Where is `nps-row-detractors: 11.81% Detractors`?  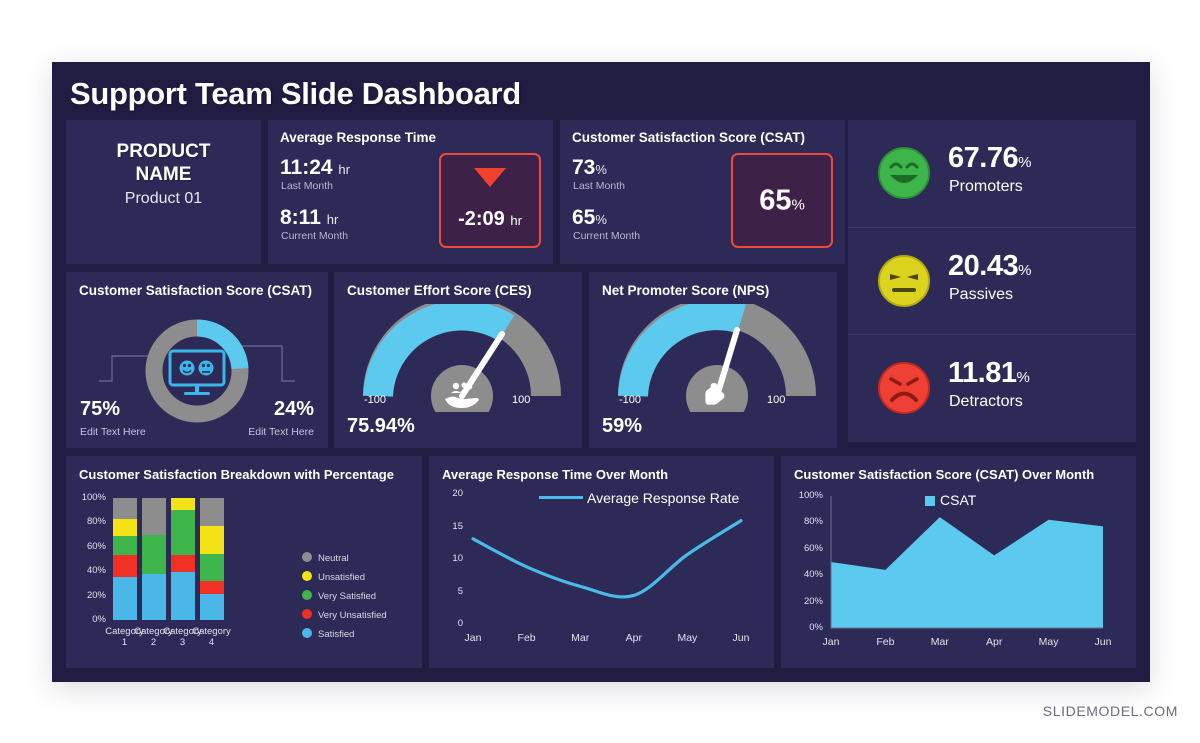
nps-row-detractors: 11.81% Detractors is located at coordinates (992, 387).